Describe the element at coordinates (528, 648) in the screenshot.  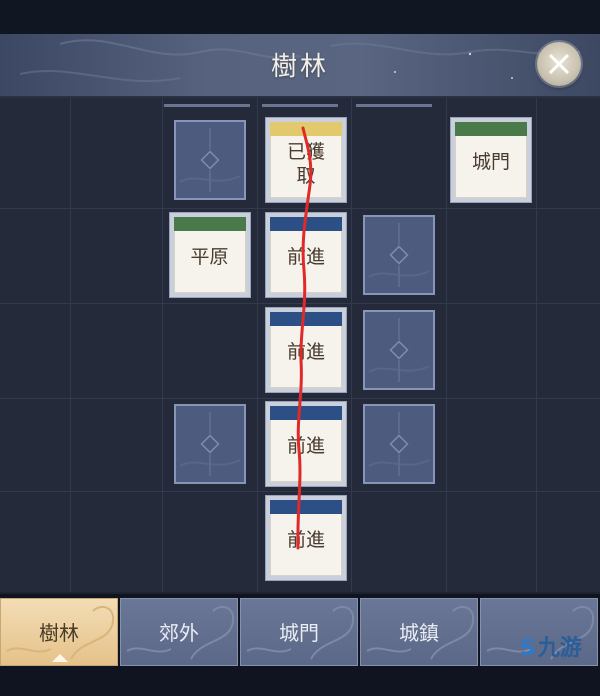
I see `s-swirl-logo-icon: S` at that location.